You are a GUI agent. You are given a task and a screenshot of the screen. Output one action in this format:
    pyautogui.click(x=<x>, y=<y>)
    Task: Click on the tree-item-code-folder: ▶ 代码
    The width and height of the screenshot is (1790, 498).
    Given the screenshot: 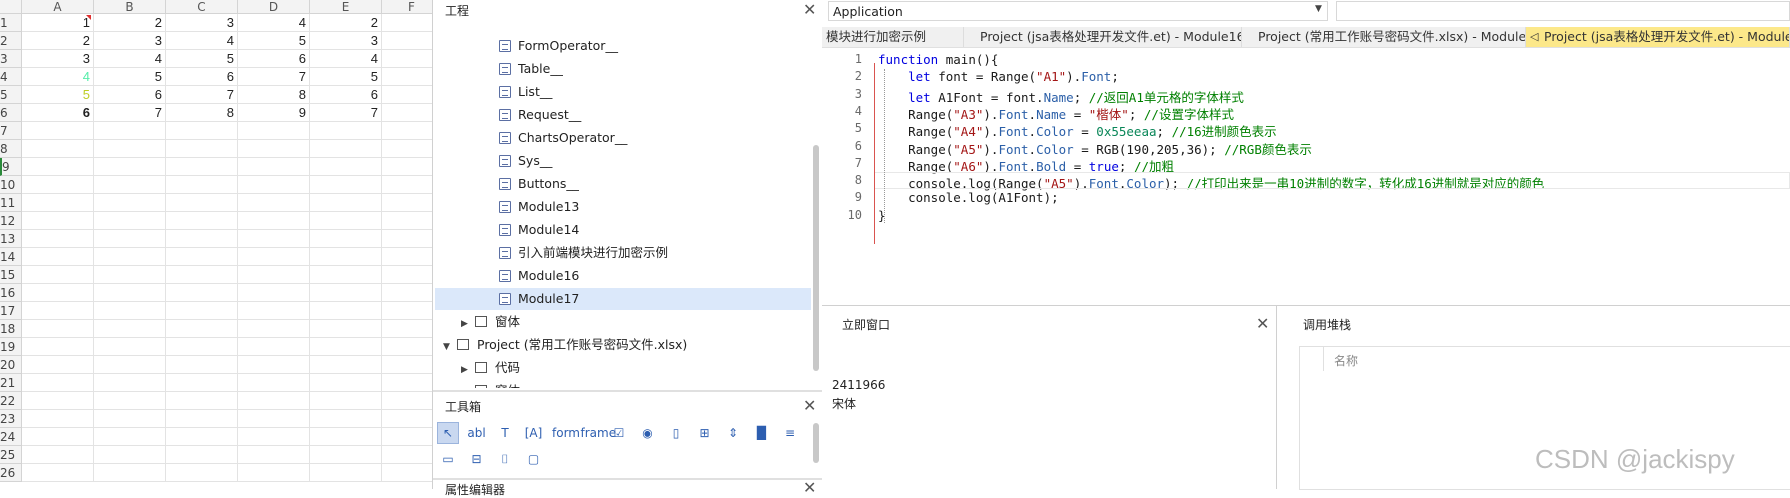 What is the action you would take?
    pyautogui.click(x=490, y=368)
    